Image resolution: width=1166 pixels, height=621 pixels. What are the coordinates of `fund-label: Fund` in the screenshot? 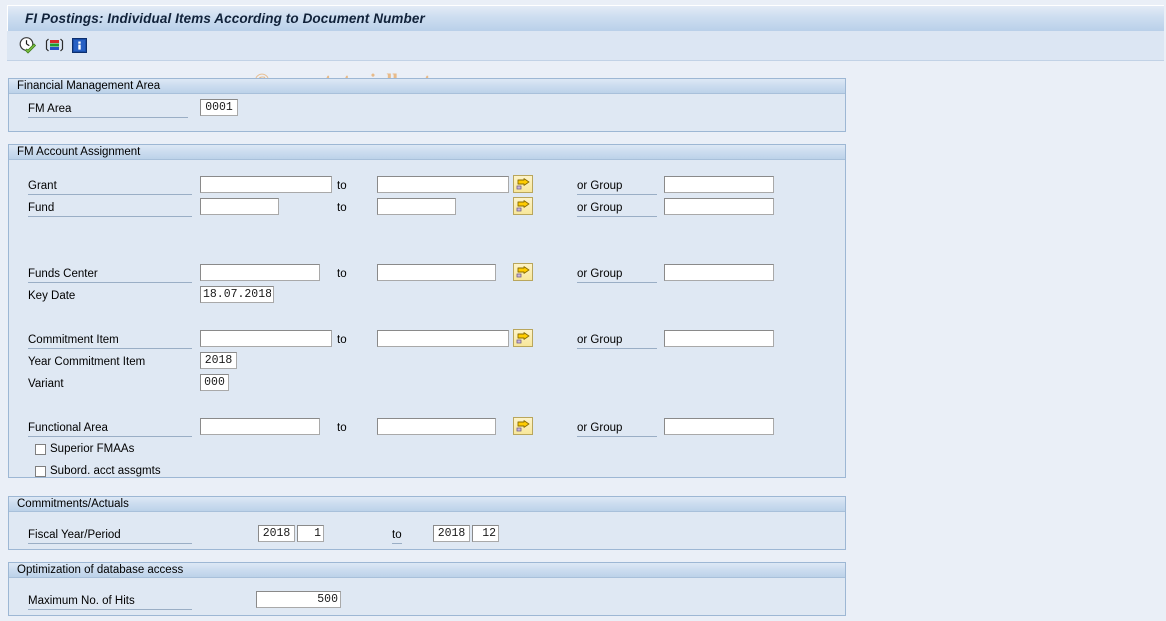 It's located at (110, 209).